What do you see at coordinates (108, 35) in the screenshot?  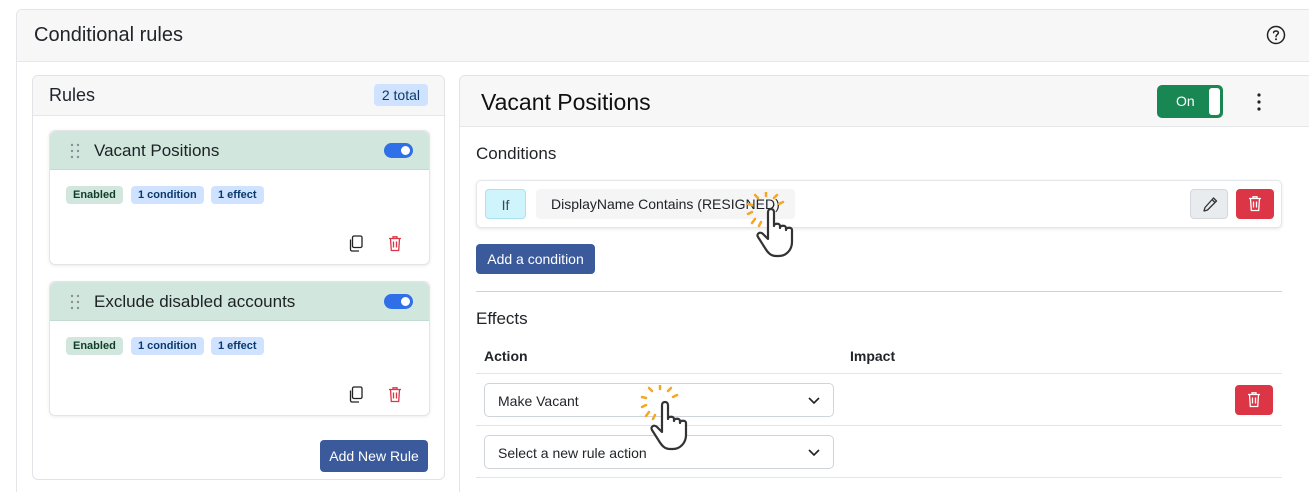 I see `page-title: Conditional rules` at bounding box center [108, 35].